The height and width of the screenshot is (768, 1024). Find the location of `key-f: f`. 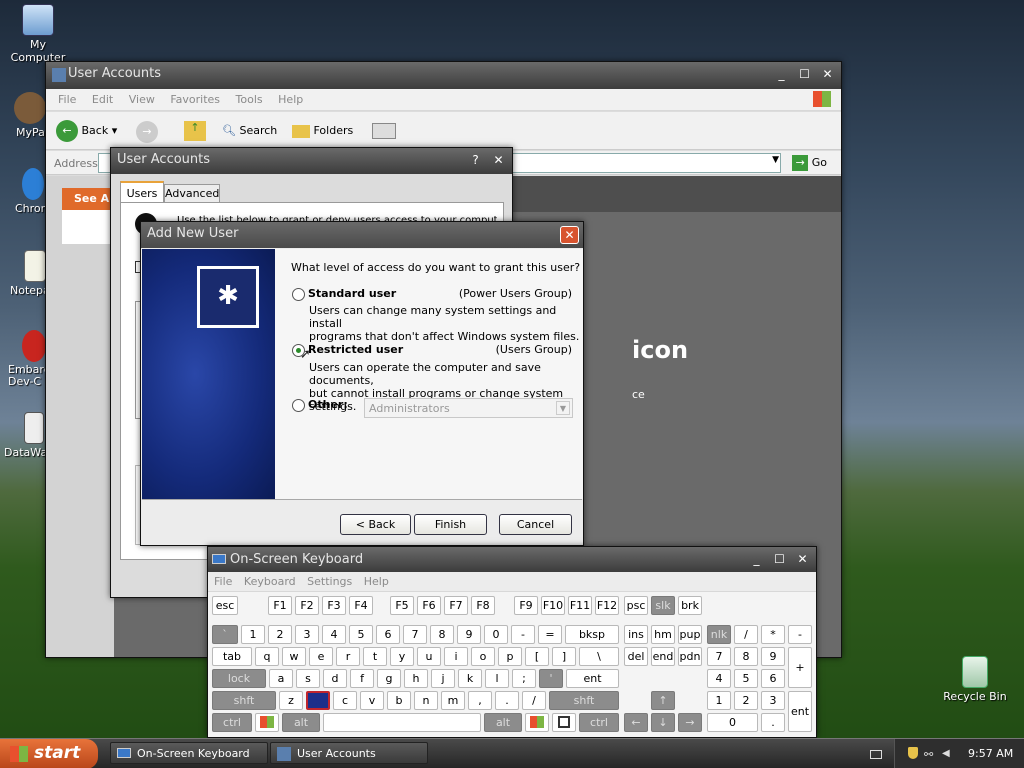

key-f: f is located at coordinates (362, 678).